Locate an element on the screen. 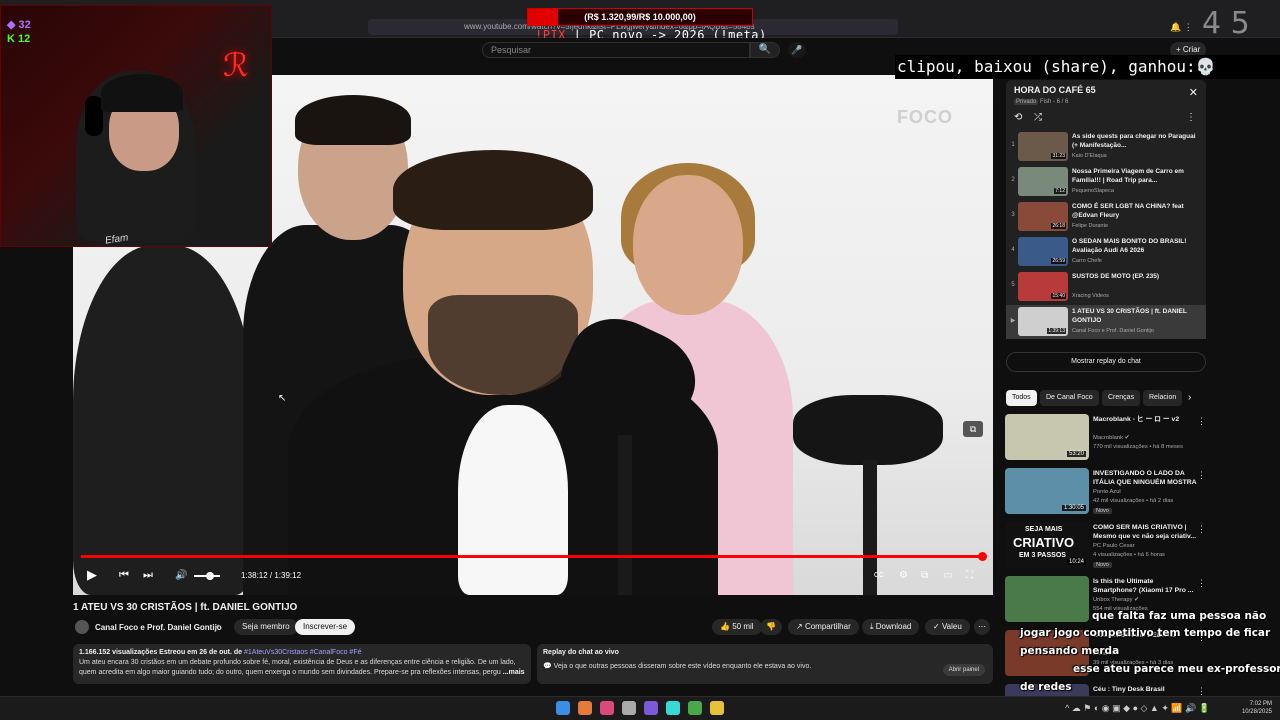 The height and width of the screenshot is (720, 1280). next-icon: ⏭ is located at coordinates (148, 575).